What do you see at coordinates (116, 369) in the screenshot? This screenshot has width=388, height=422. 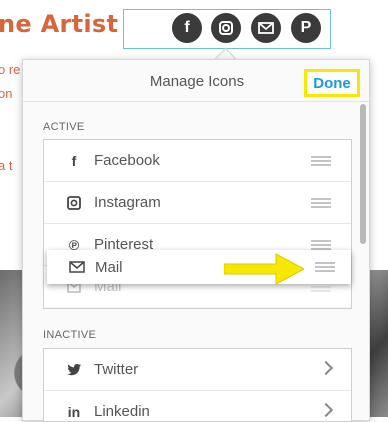 I see `list-item-label: Twitter` at bounding box center [116, 369].